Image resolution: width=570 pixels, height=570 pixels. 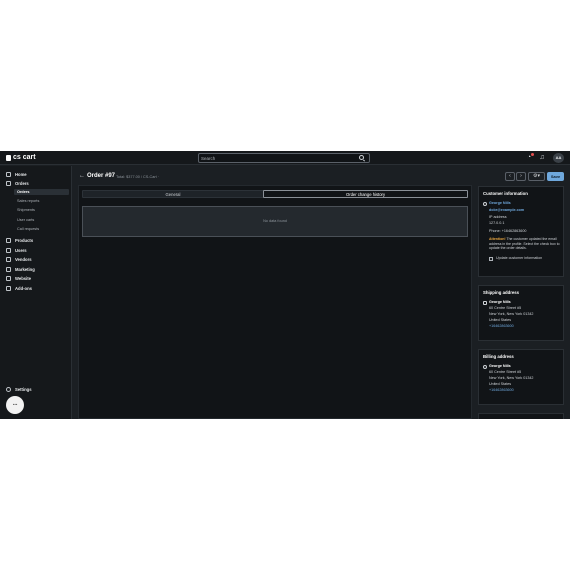 I want to click on sidebar-item-website: Website, so click(x=18, y=278).